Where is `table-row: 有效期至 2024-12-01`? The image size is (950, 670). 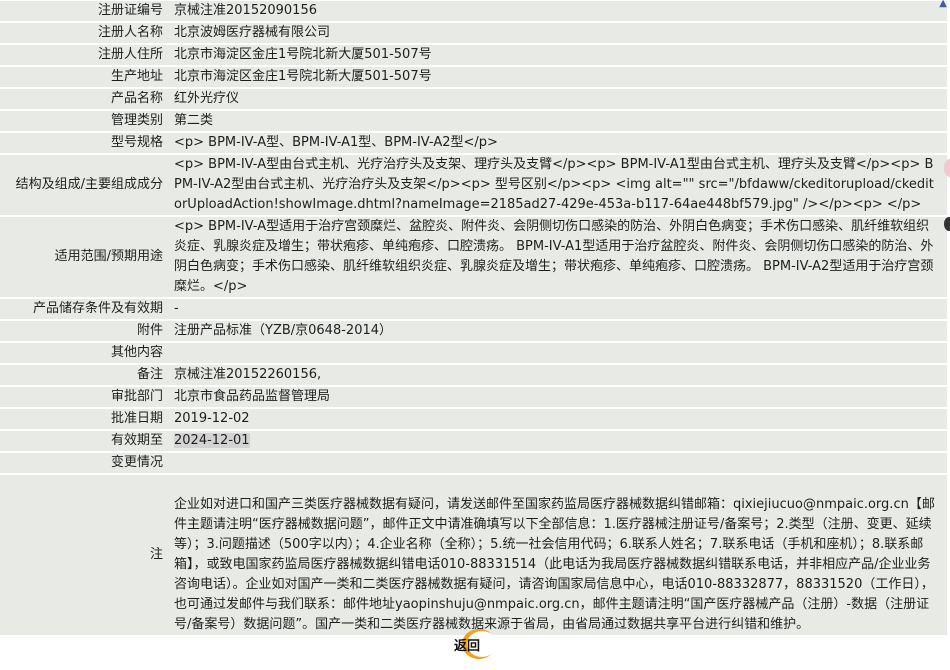
table-row: 有效期至 2024-12-01 is located at coordinates (473, 441).